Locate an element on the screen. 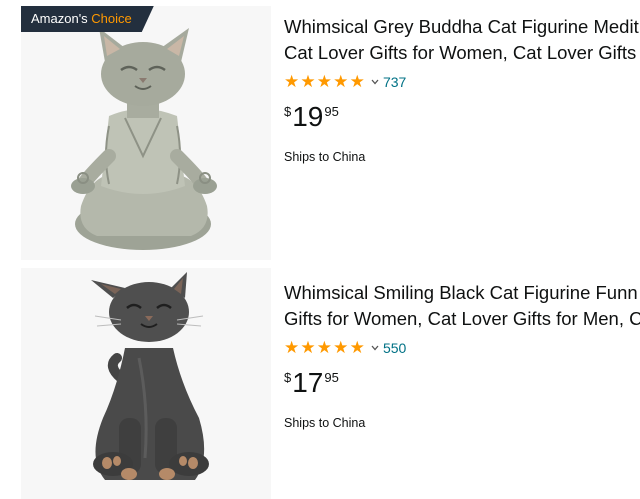 This screenshot has width=640, height=499. price-whole: 19 is located at coordinates (308, 116).